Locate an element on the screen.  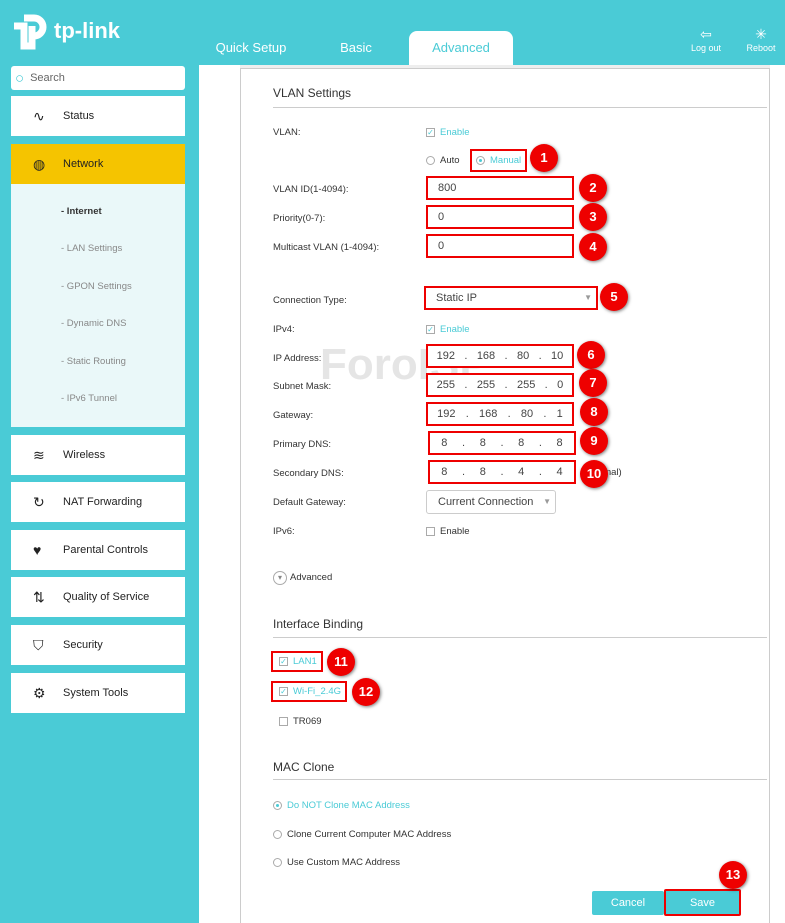
wifi-2g-checkbox: ✓ Wi-Fi_2.4G is located at coordinates (309, 691).